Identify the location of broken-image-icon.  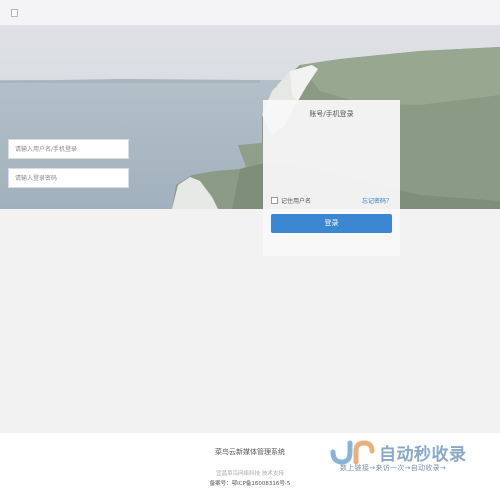
(14, 13).